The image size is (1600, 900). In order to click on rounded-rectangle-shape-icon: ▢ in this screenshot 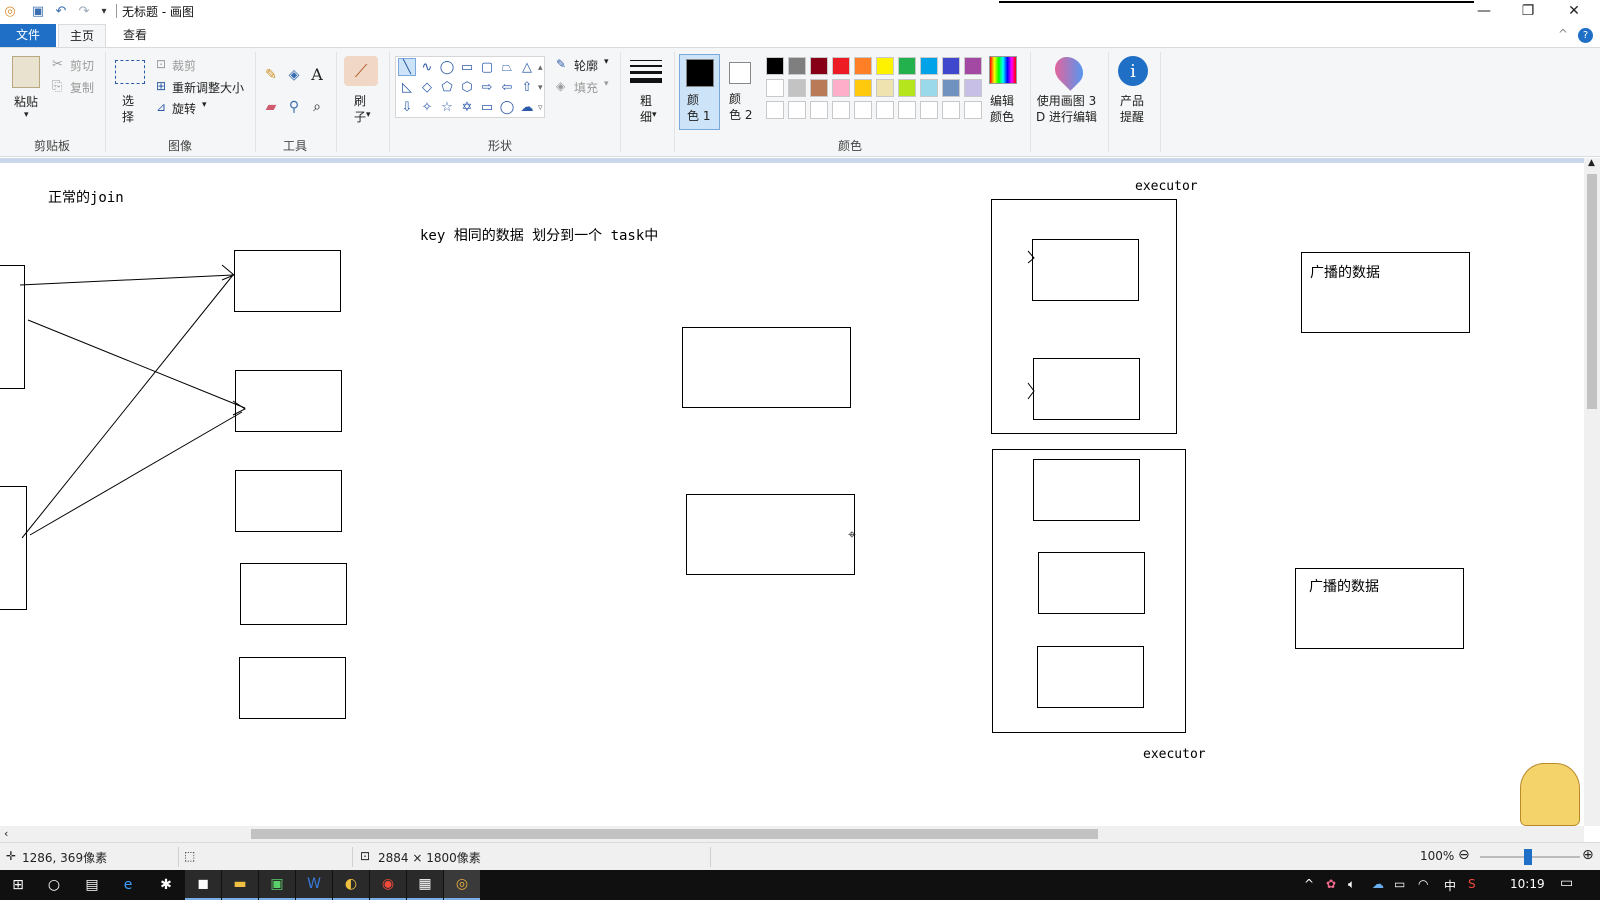, I will do `click(487, 67)`.